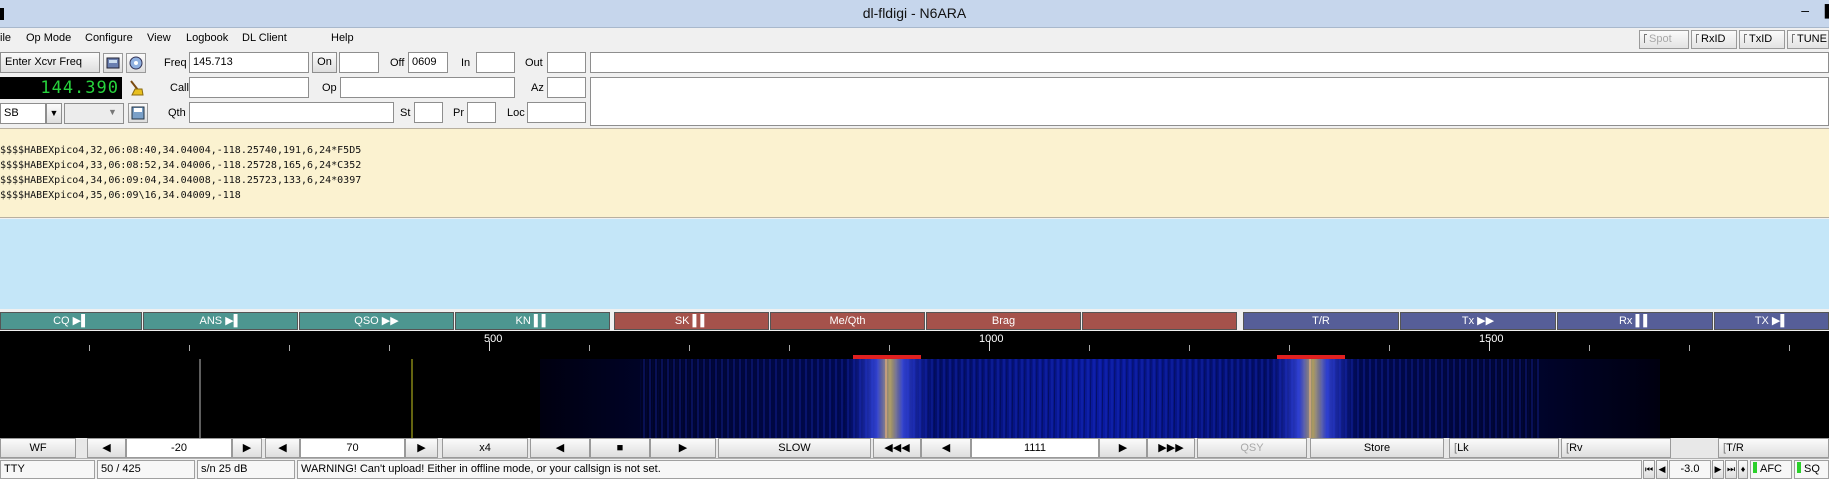  What do you see at coordinates (112, 112) in the screenshot?
I see `bandwidth-dropdown-icon: ▼` at bounding box center [112, 112].